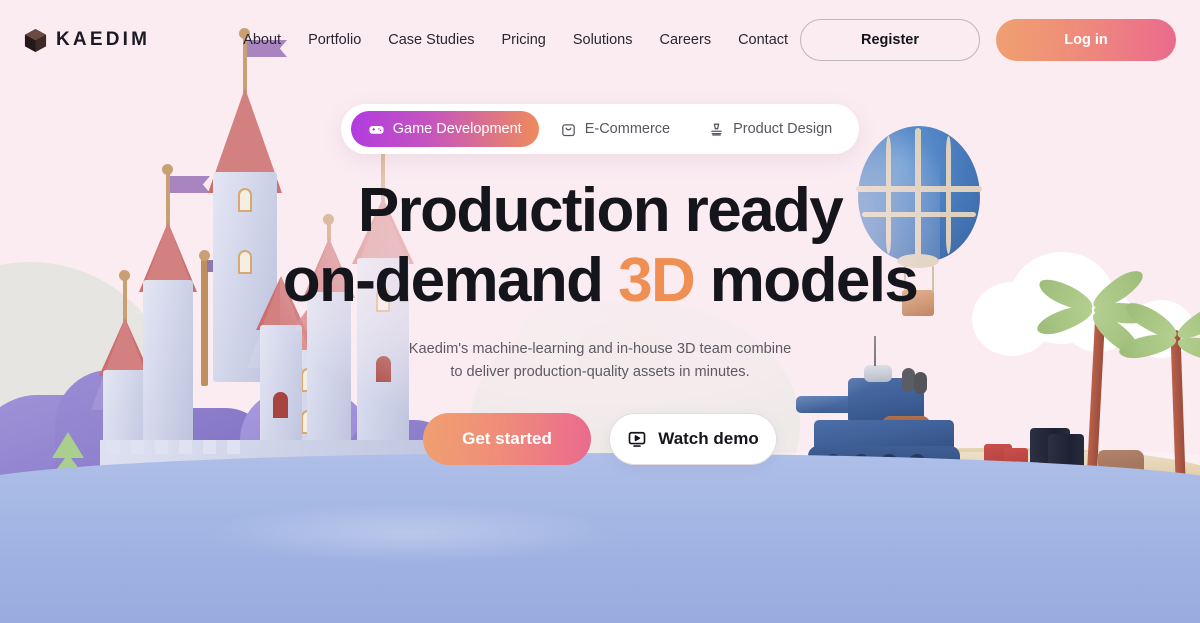 This screenshot has height=623, width=1200. I want to click on nav-item-case-studies: Case Studies, so click(431, 40).